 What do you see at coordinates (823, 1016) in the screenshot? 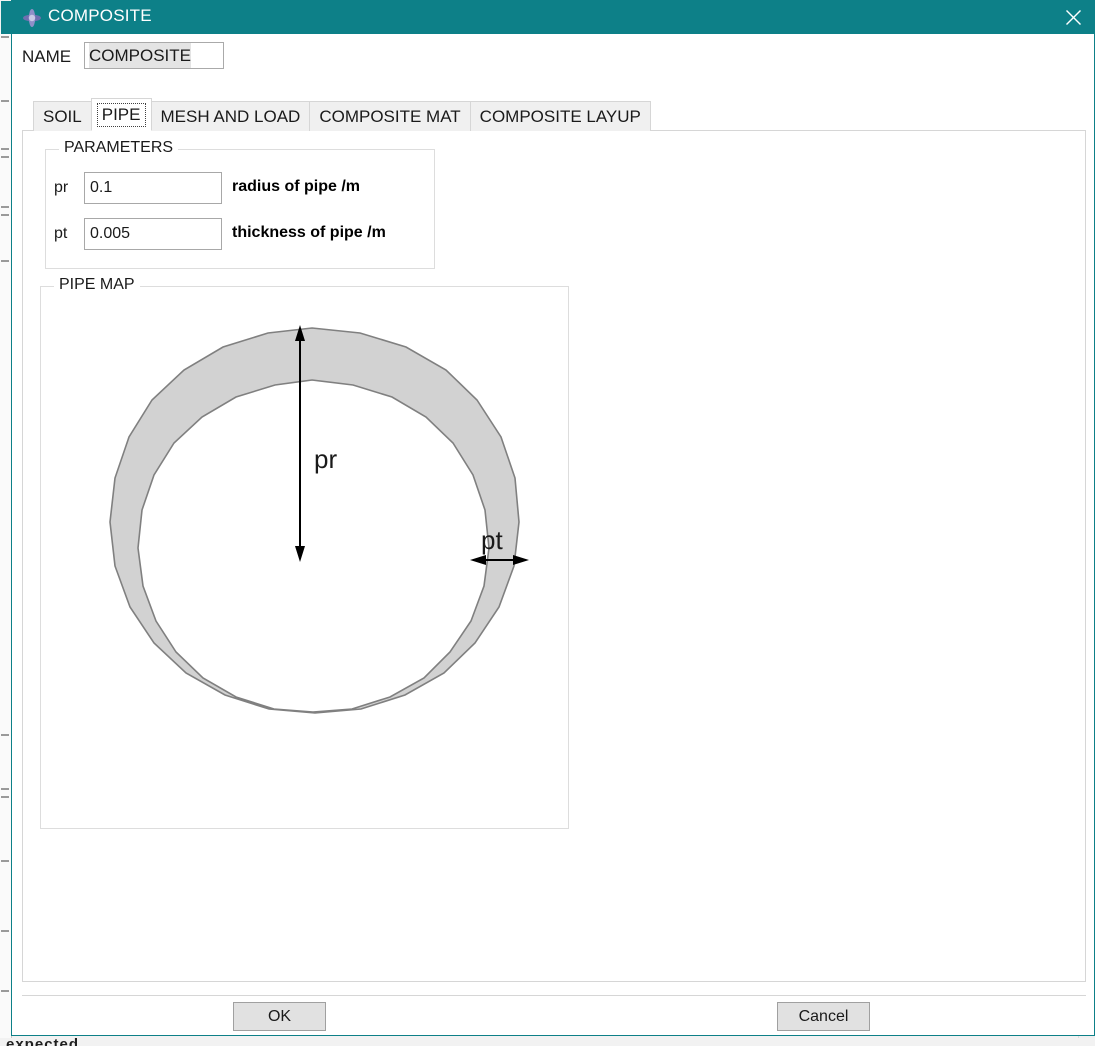
I see `cancel-button: Cancel` at bounding box center [823, 1016].